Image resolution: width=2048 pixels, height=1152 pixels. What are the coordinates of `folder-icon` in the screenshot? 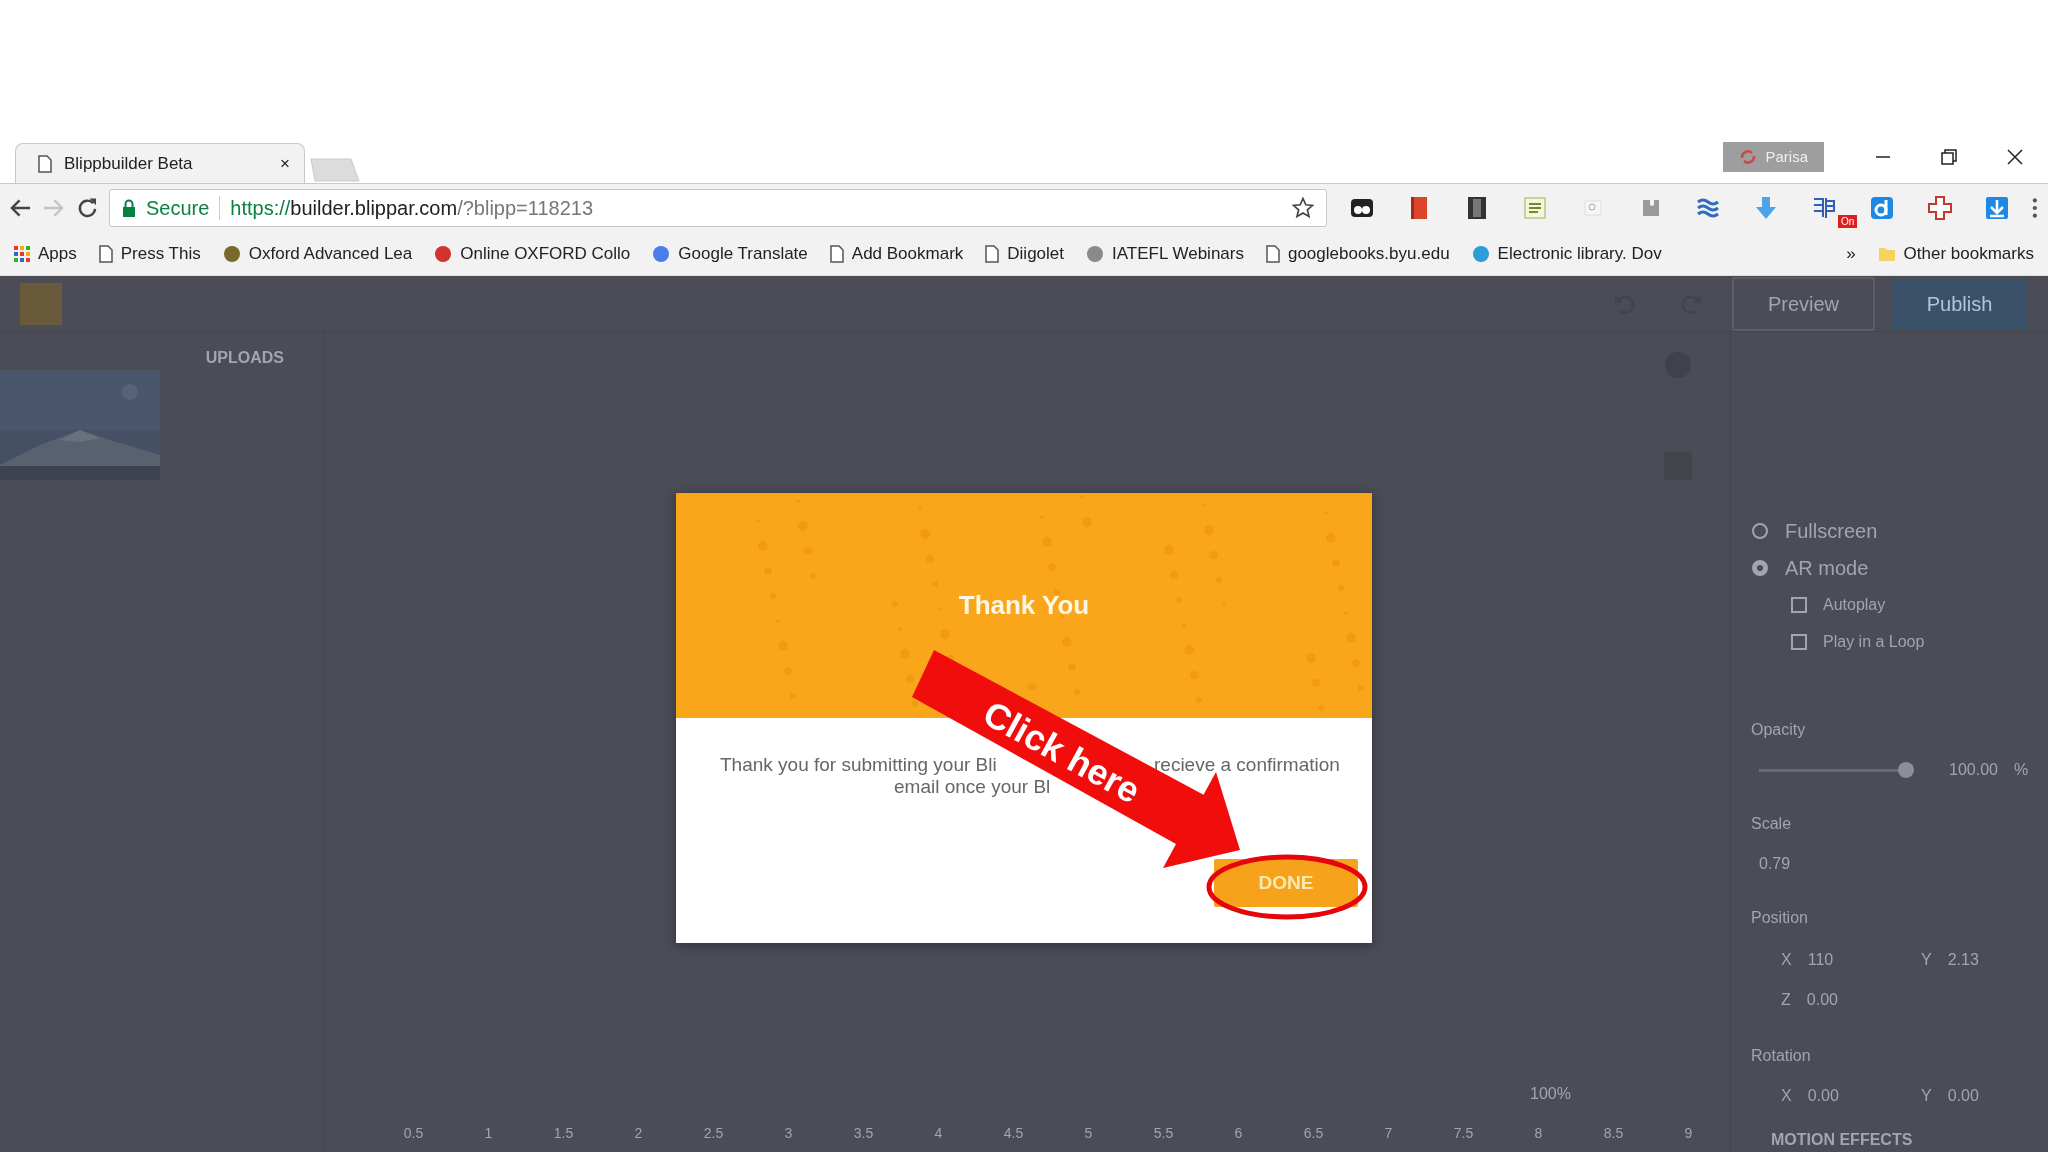 It's located at (1886, 253).